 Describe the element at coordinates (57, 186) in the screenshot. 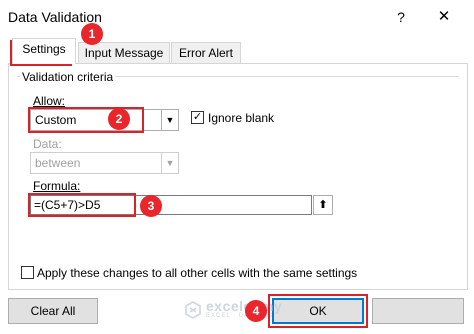

I see `formula-label: Formula:` at that location.